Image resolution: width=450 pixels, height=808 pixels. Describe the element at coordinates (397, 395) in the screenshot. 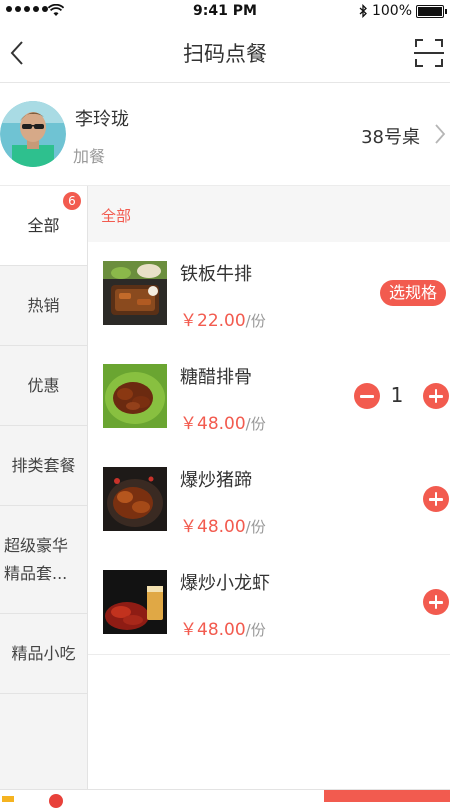

I see `quantity-value: 1` at that location.